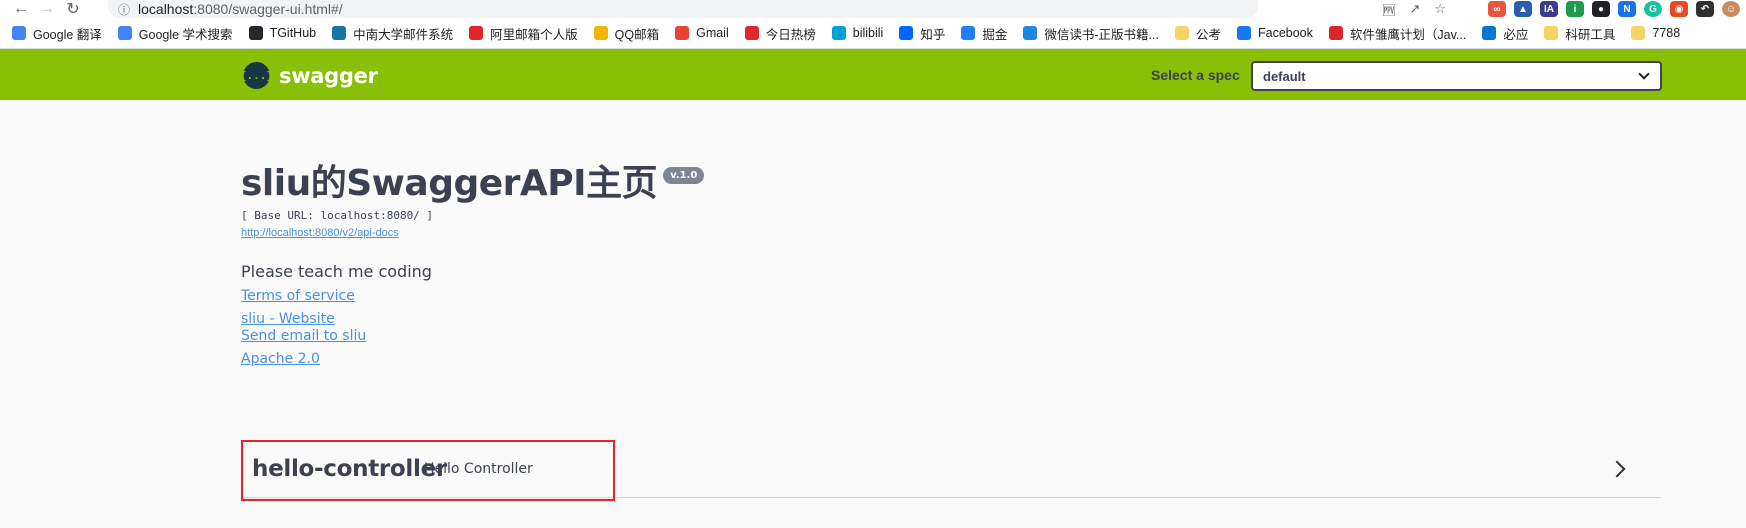 Image resolution: width=1746 pixels, height=528 pixels. What do you see at coordinates (1679, 9) in the screenshot?
I see `extension-chrome-icon: ◉` at bounding box center [1679, 9].